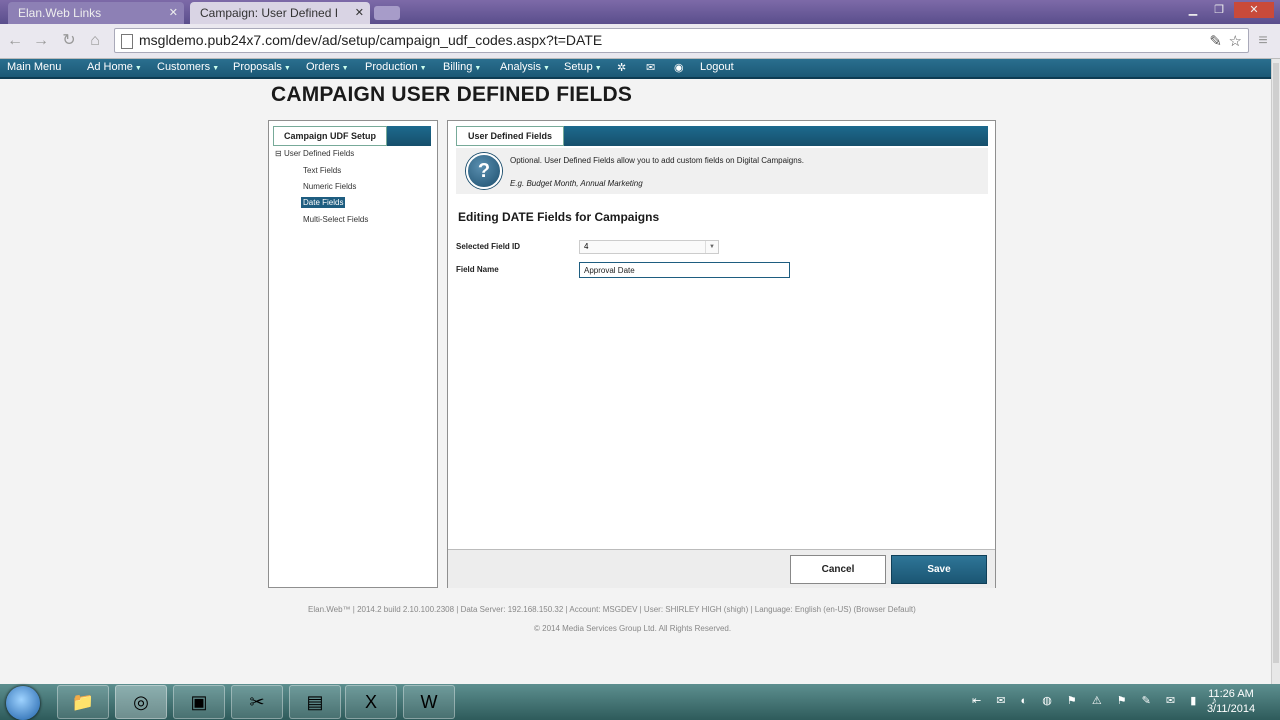  I want to click on status-icon: ◉, so click(679, 67).